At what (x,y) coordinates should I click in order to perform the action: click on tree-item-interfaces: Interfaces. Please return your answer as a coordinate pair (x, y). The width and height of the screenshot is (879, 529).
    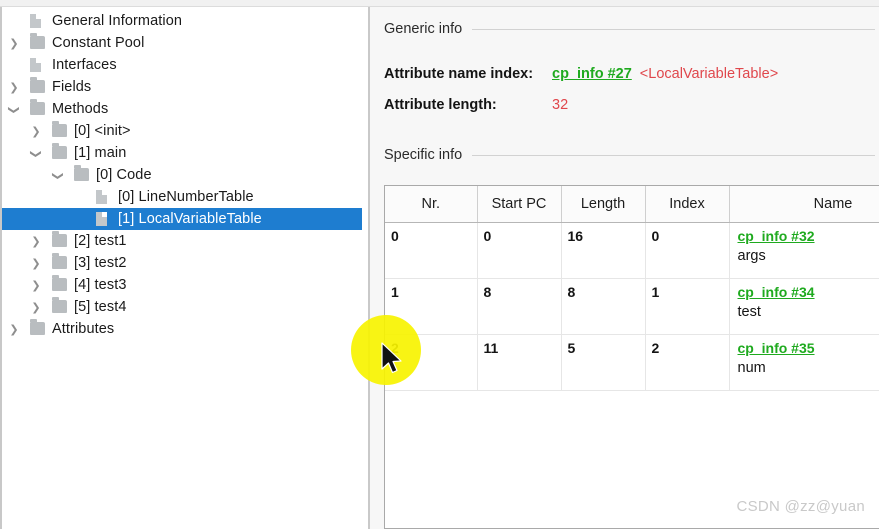
    Looking at the image, I should click on (185, 65).